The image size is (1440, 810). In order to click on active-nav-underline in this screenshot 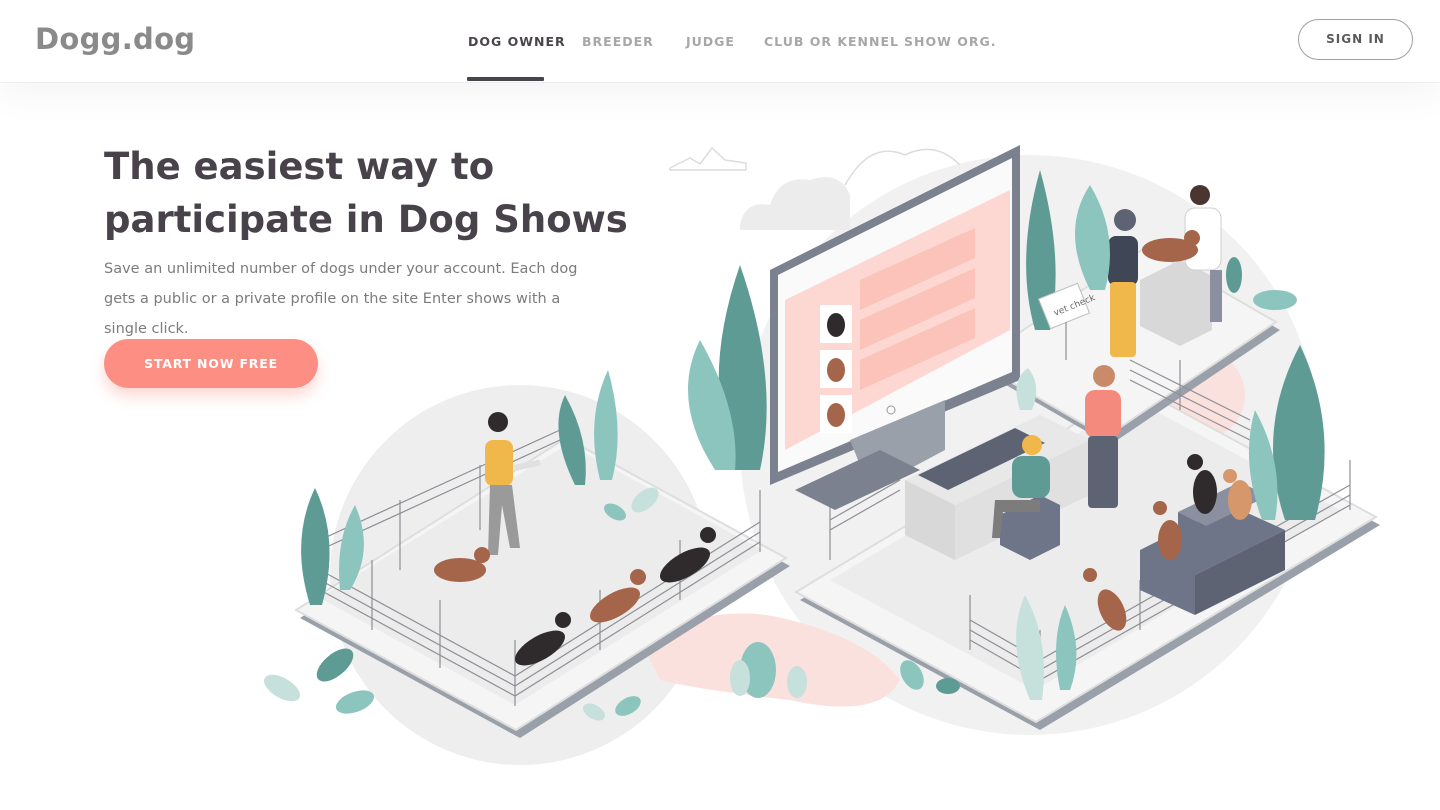, I will do `click(505, 79)`.